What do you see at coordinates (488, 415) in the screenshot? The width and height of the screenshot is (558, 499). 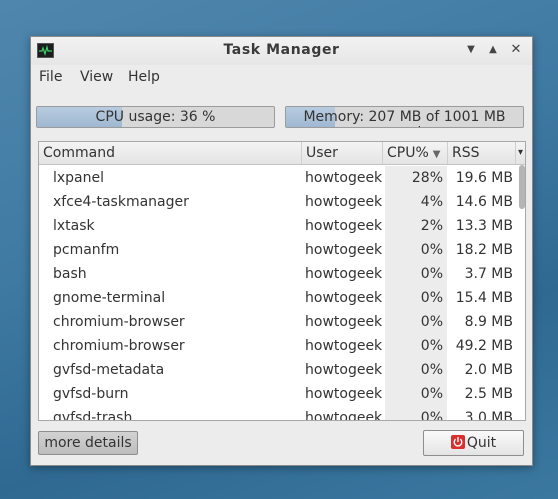 I see `cell-rss: 3.0 MB` at bounding box center [488, 415].